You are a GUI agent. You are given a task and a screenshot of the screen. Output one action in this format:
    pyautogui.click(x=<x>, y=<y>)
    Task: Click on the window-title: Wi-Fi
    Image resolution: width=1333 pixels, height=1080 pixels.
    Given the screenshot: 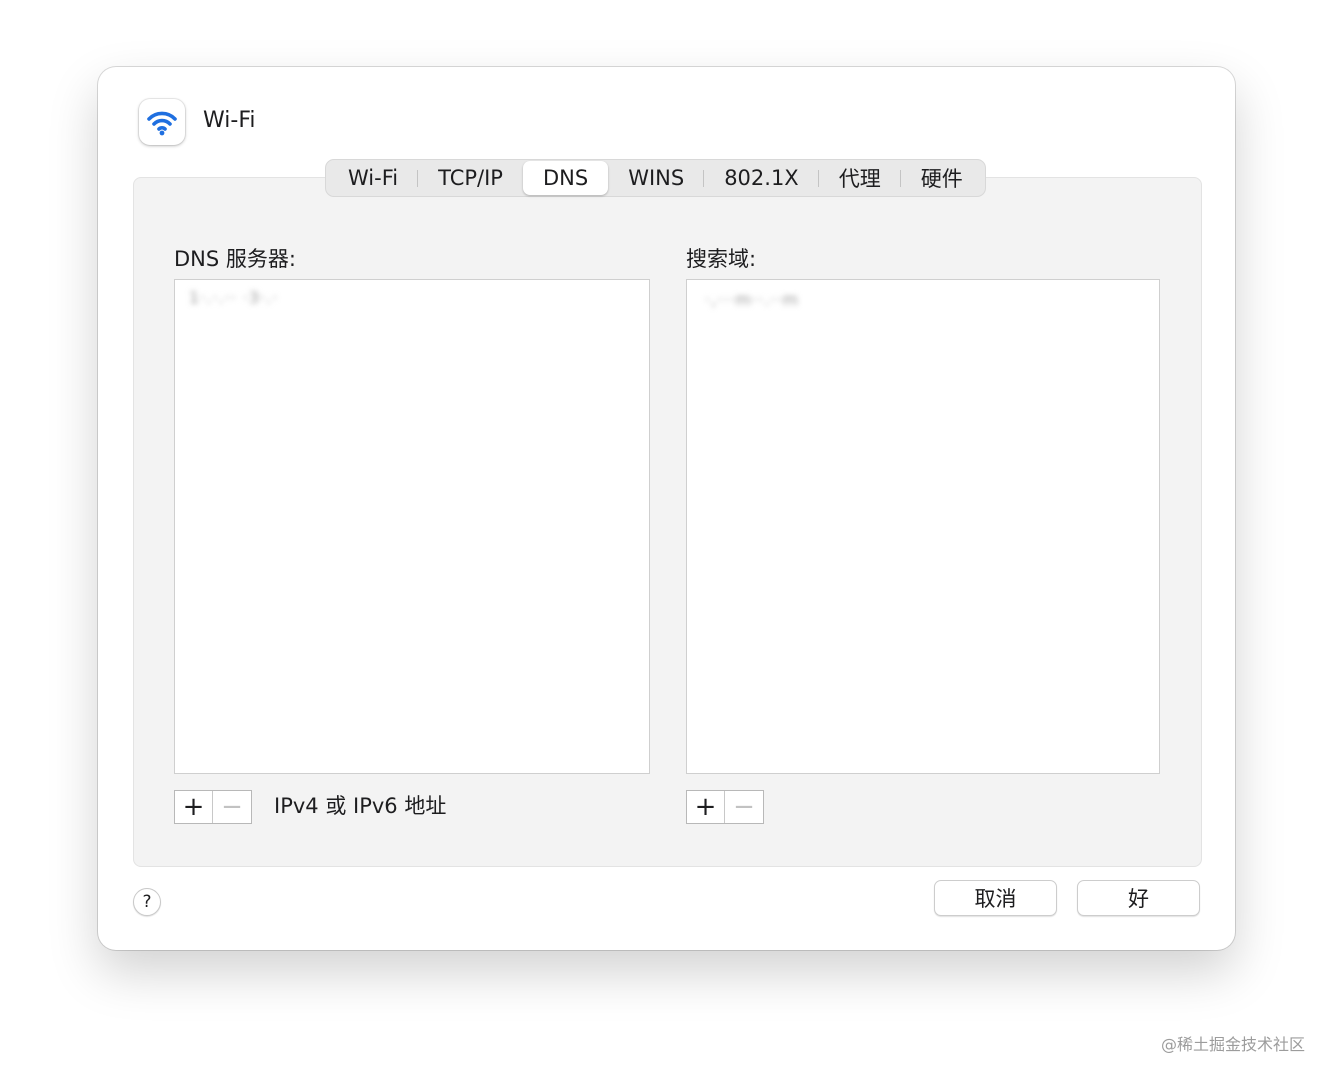 What is the action you would take?
    pyautogui.click(x=229, y=120)
    